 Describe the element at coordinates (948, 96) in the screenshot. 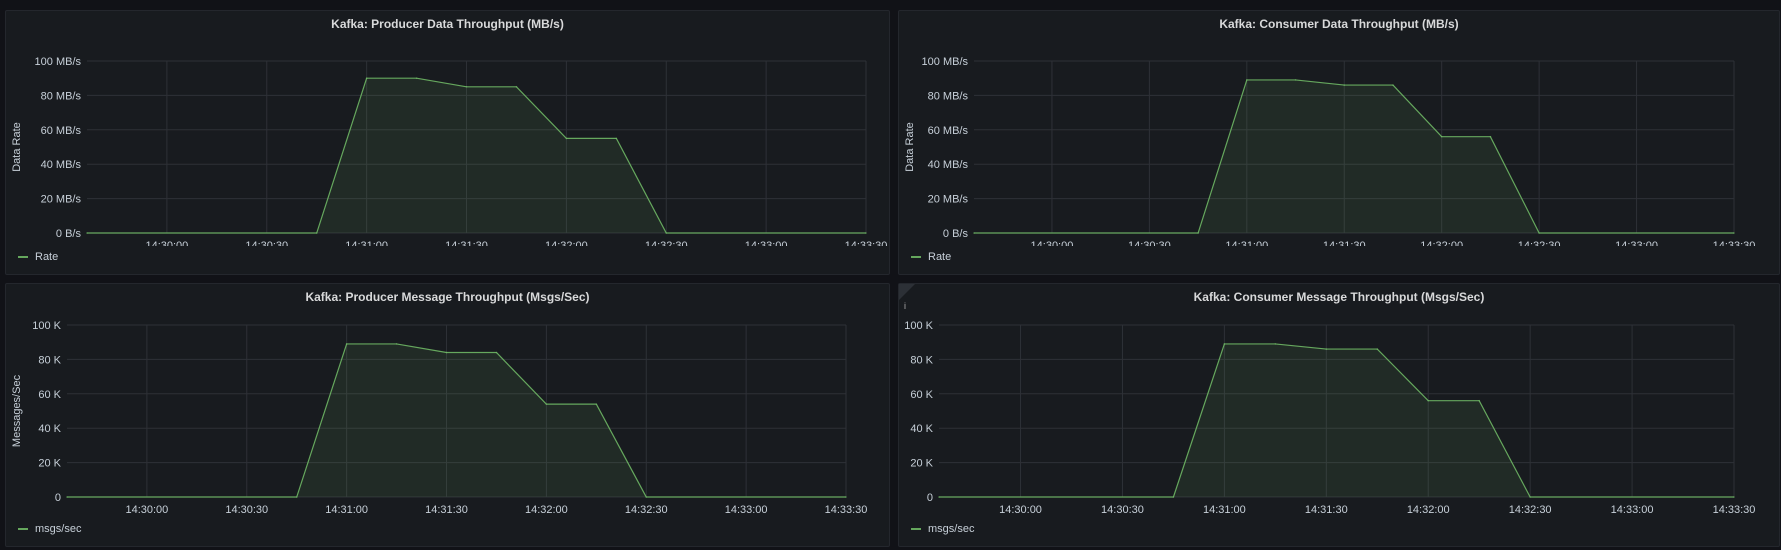

I see `y-tick-label: 80 MB/s` at that location.